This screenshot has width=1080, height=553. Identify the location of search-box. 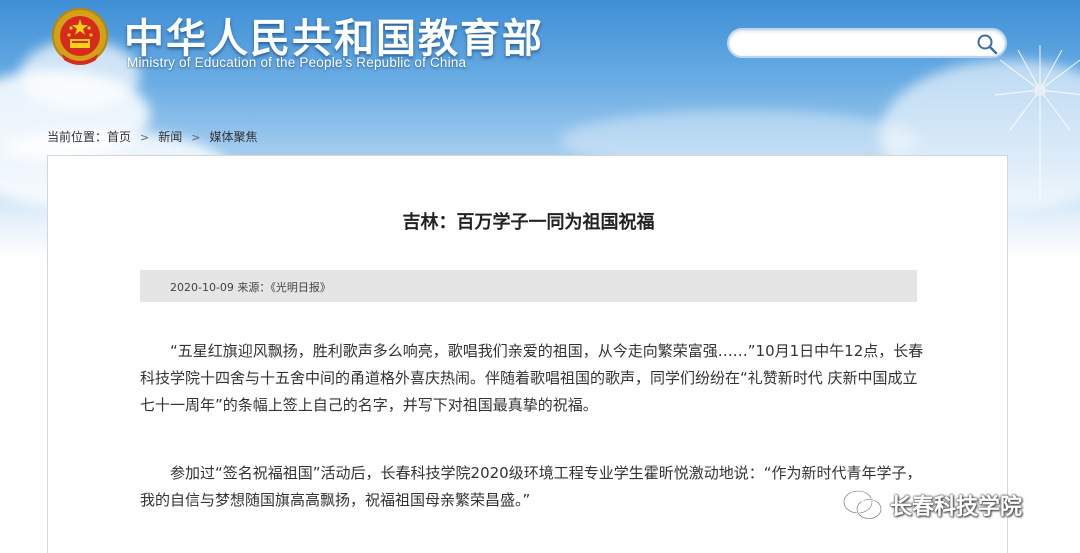
(867, 43).